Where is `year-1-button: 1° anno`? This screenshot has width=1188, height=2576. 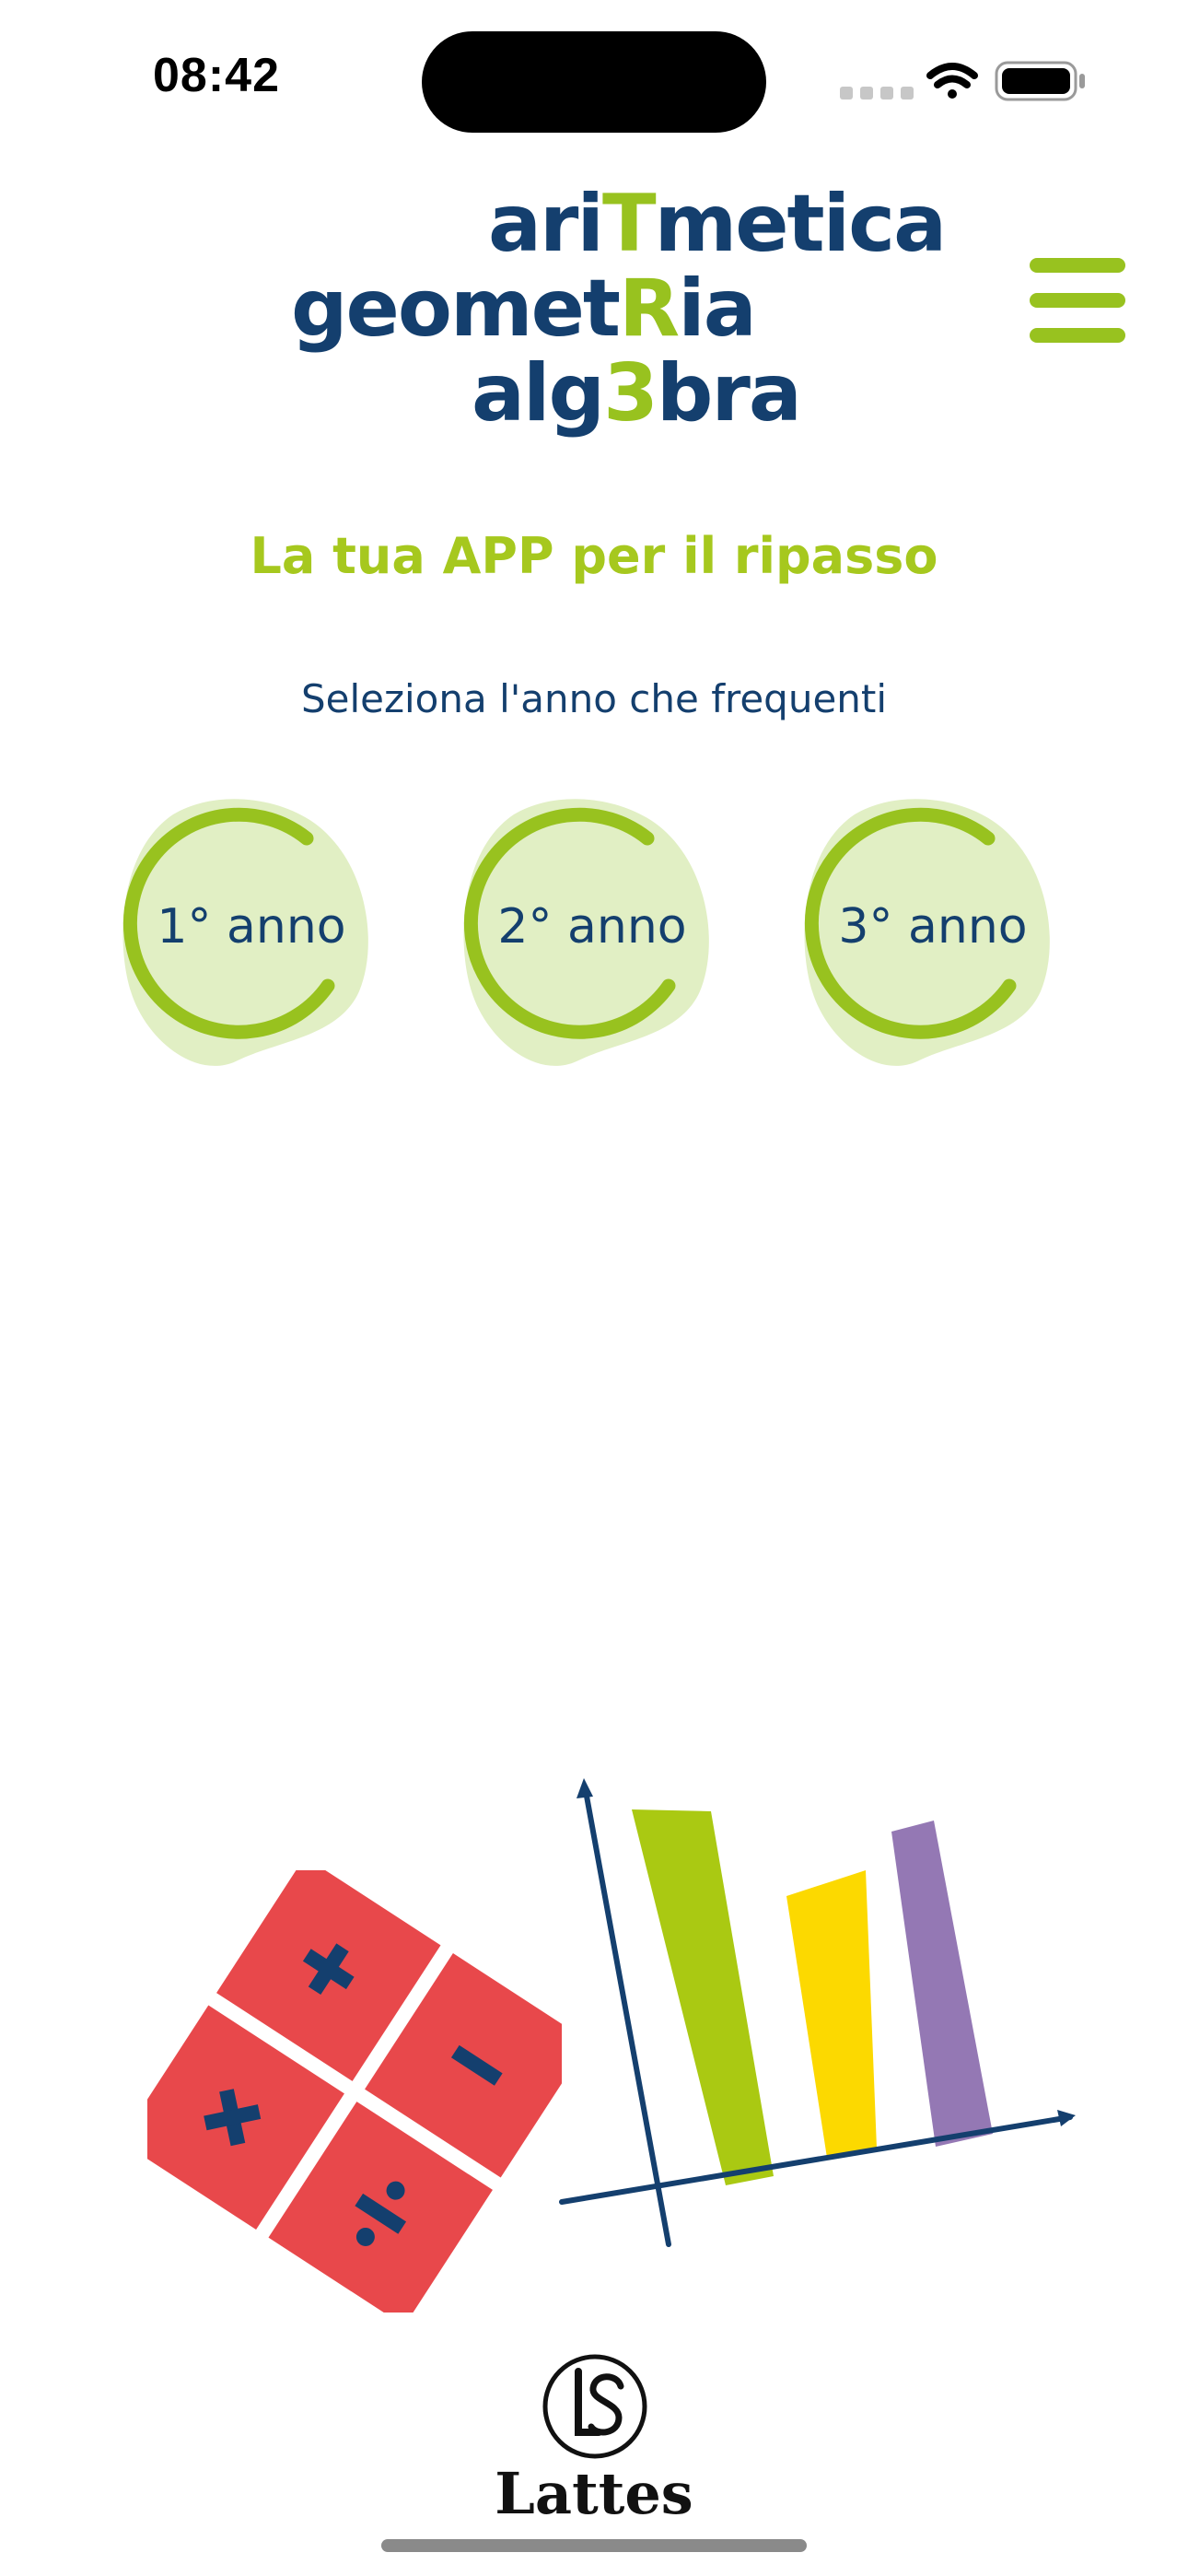 year-1-button: 1° anno is located at coordinates (251, 933).